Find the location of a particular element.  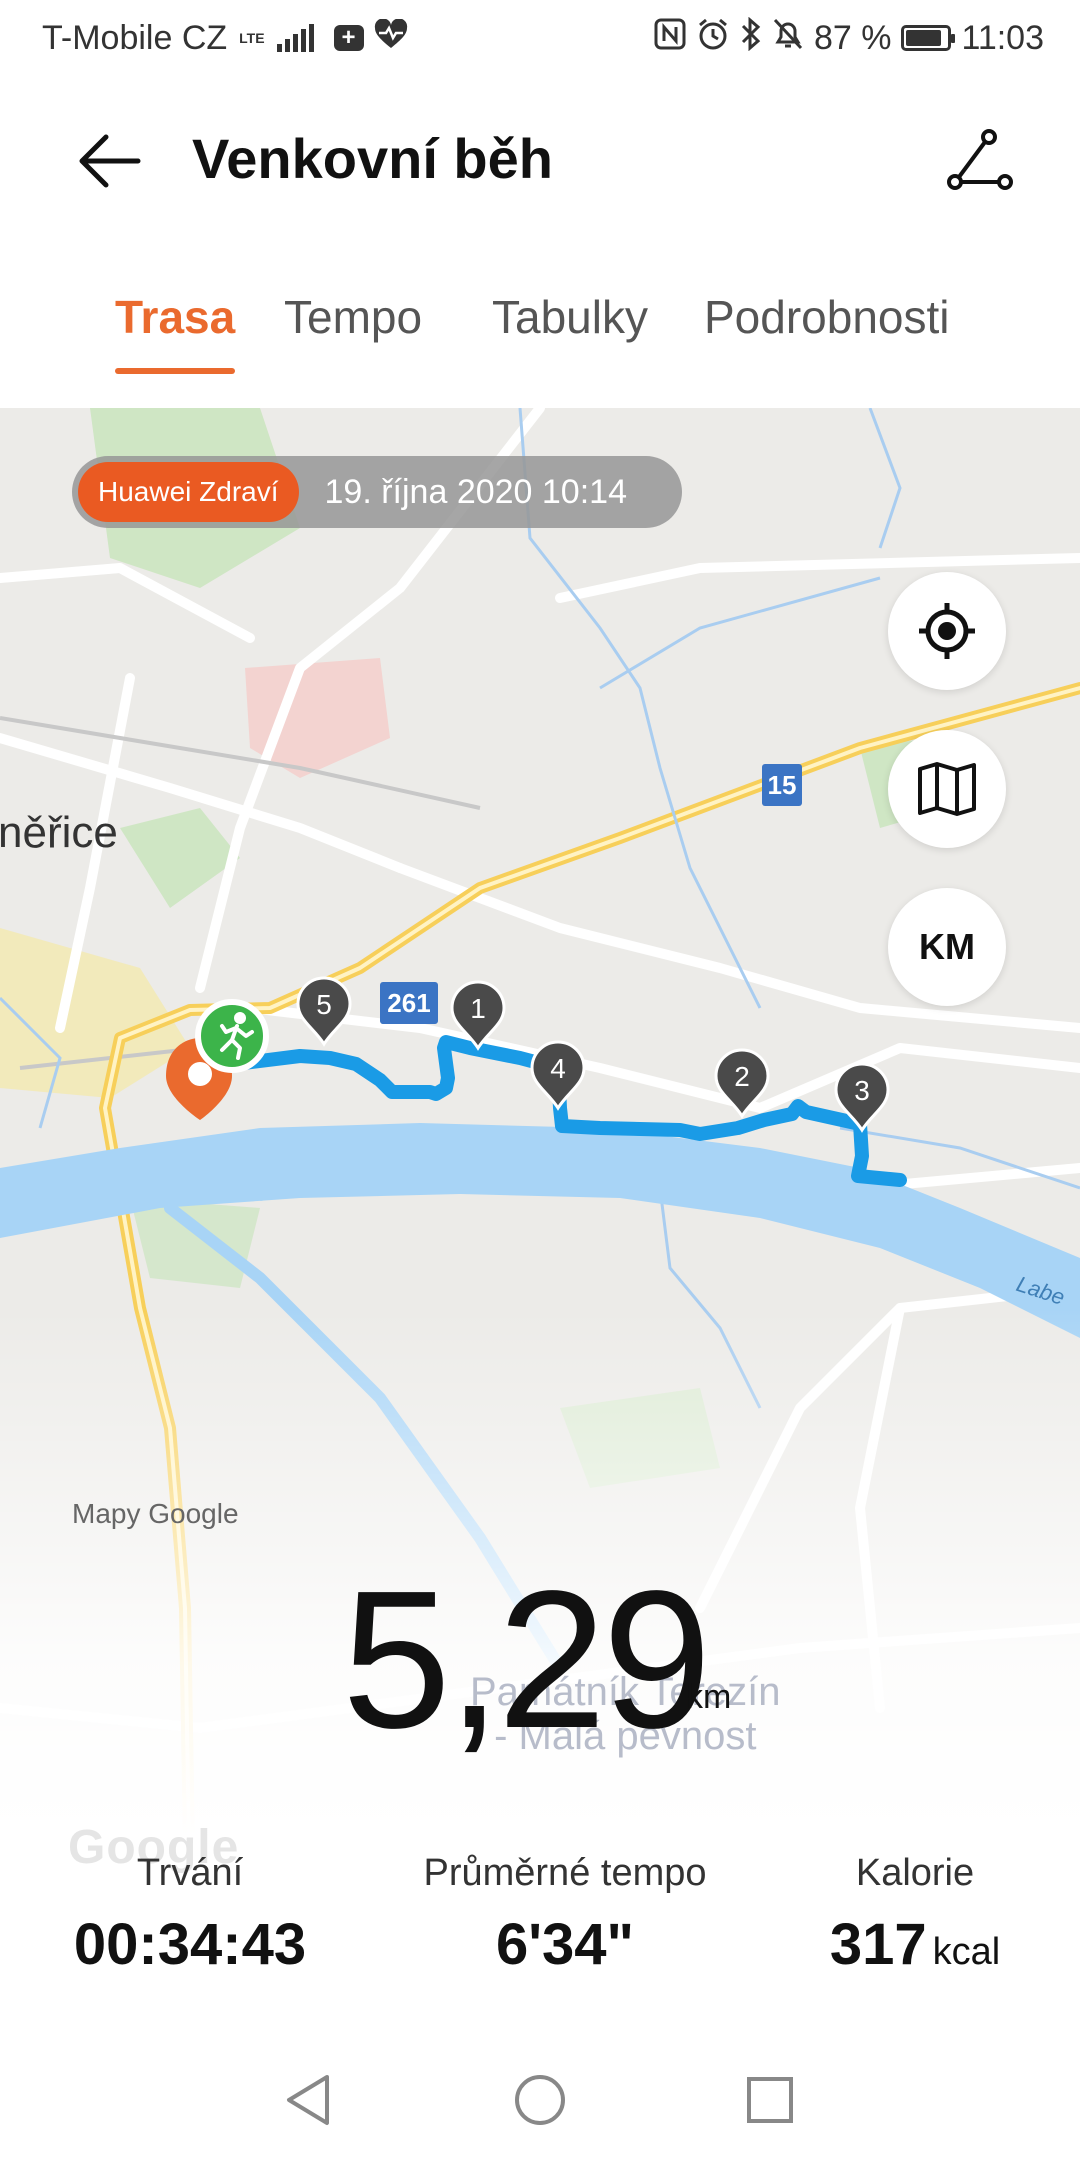

arrow-left-icon is located at coordinates (110, 161).